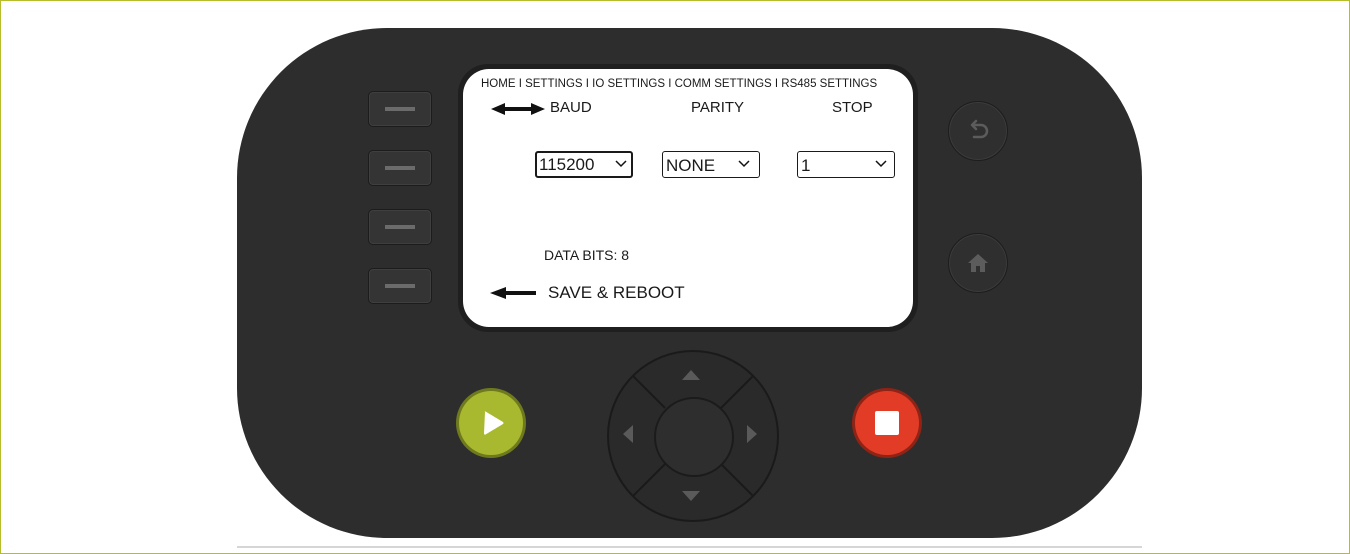 The width and height of the screenshot is (1350, 554). What do you see at coordinates (513, 293) in the screenshot?
I see `left-arrow-icon` at bounding box center [513, 293].